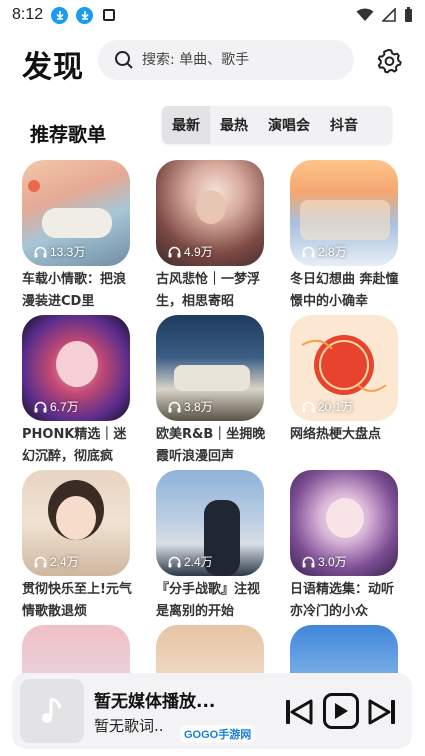 The height and width of the screenshot is (756, 425). What do you see at coordinates (242, 60) in the screenshot?
I see `search-input` at bounding box center [242, 60].